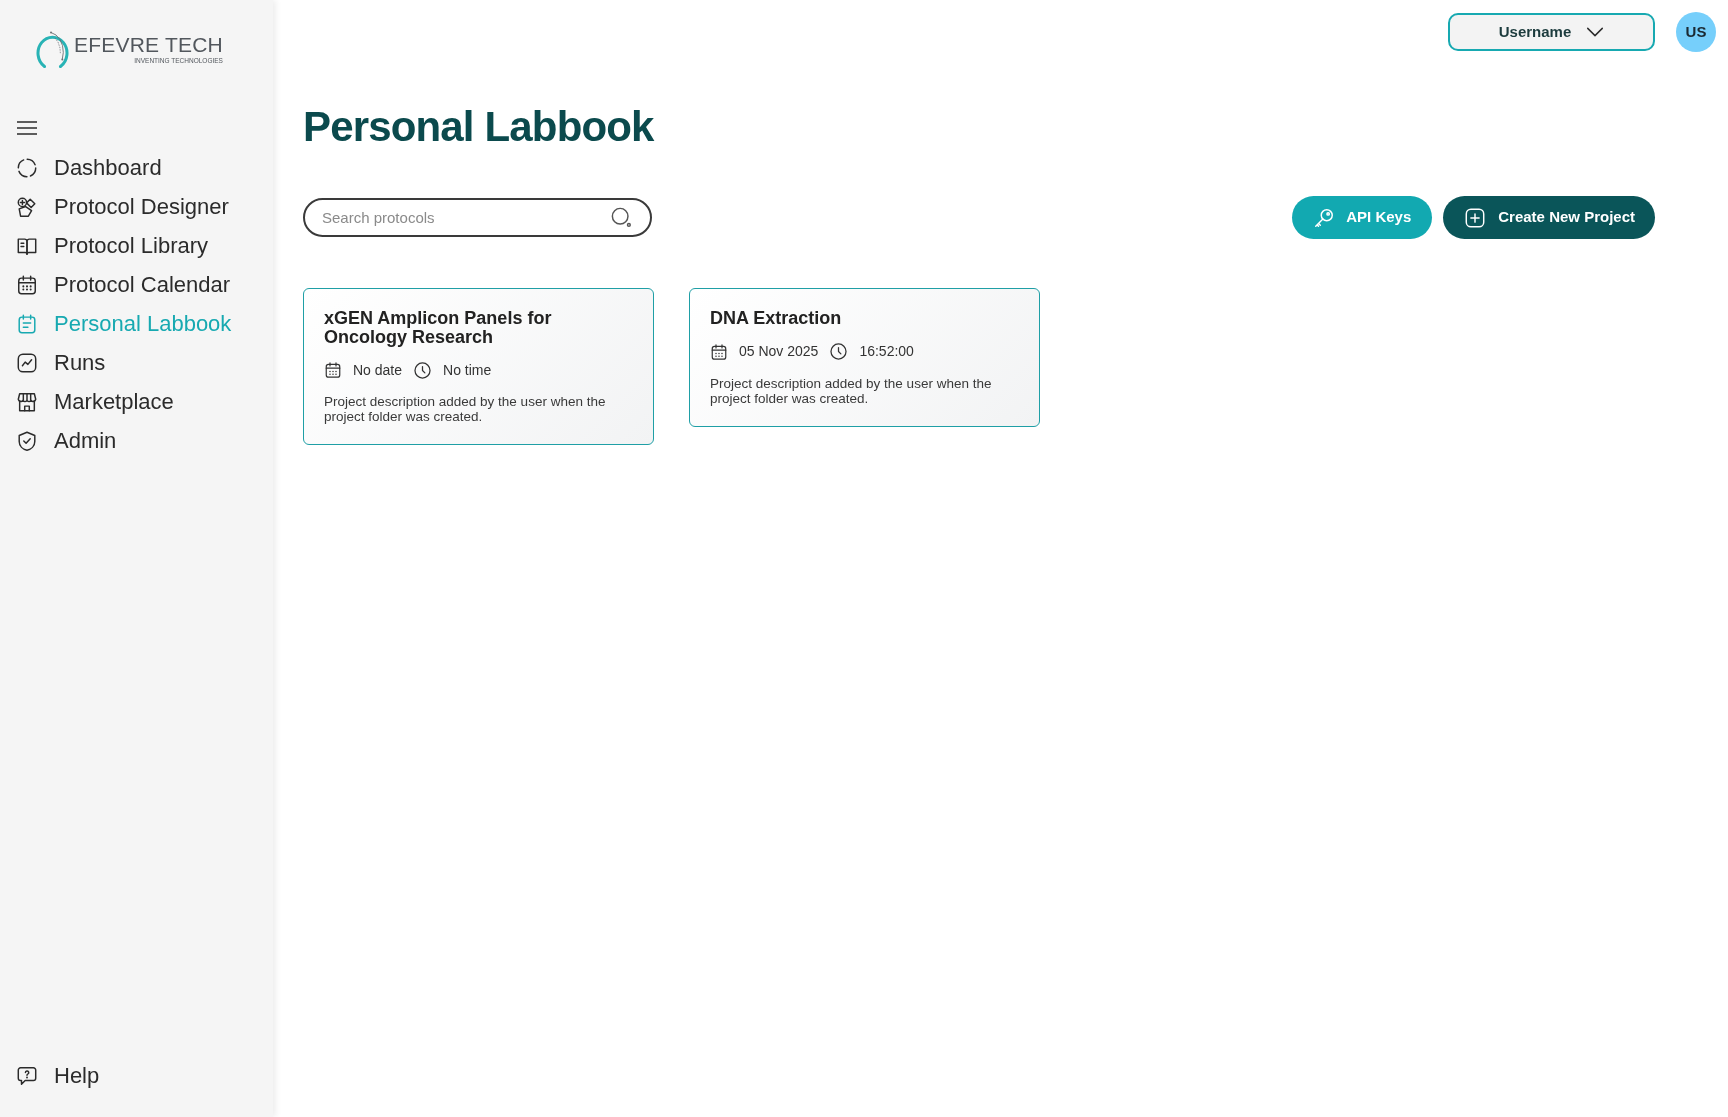 Image resolution: width=1728 pixels, height=1117 pixels. What do you see at coordinates (27, 128) in the screenshot?
I see `menu-icon` at bounding box center [27, 128].